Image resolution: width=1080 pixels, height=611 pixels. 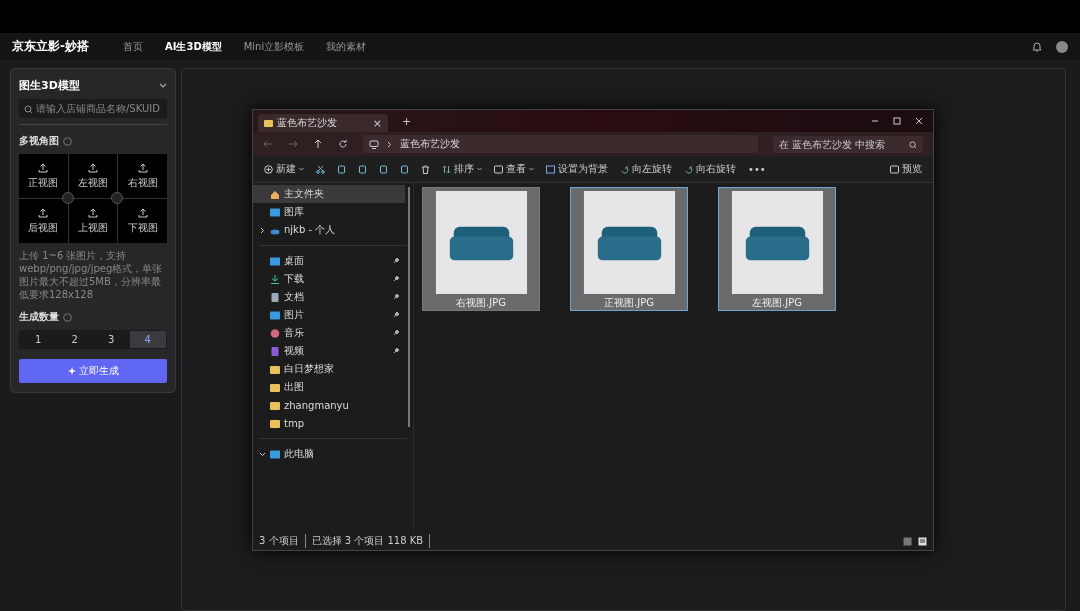 I want to click on explorer-tab: 蓝色布艺沙发 ×, so click(x=323, y=123).